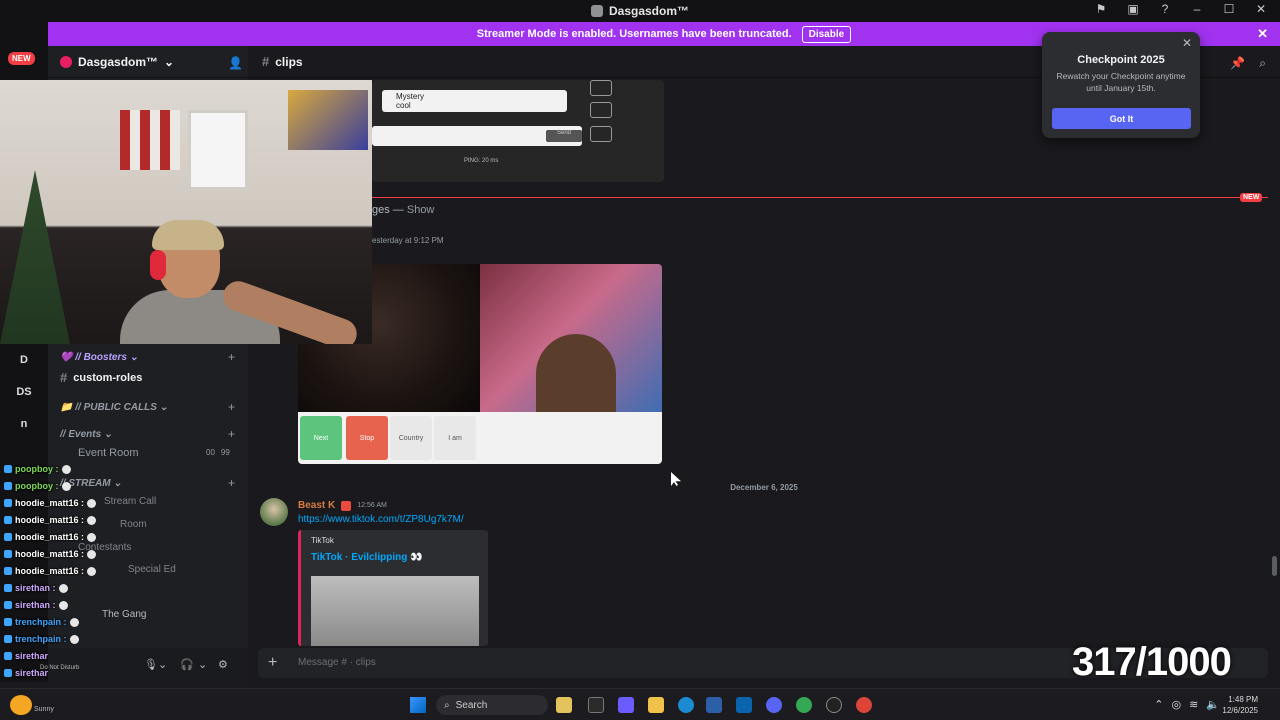 The width and height of the screenshot is (1280, 720). What do you see at coordinates (774, 705) in the screenshot?
I see `discord-icon` at bounding box center [774, 705].